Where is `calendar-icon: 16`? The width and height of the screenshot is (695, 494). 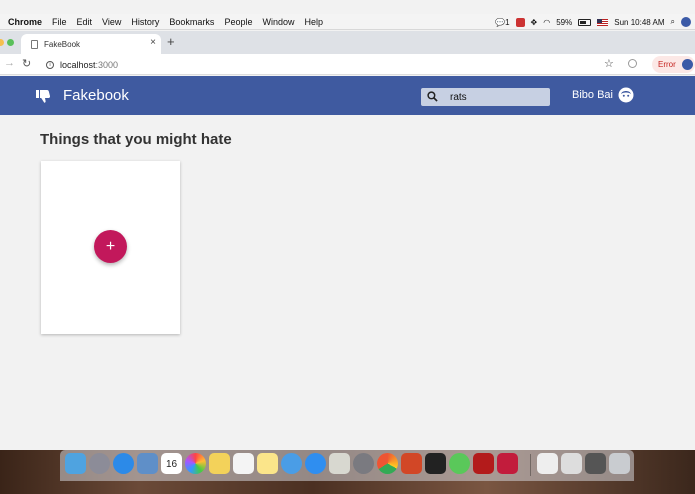 calendar-icon: 16 is located at coordinates (171, 463).